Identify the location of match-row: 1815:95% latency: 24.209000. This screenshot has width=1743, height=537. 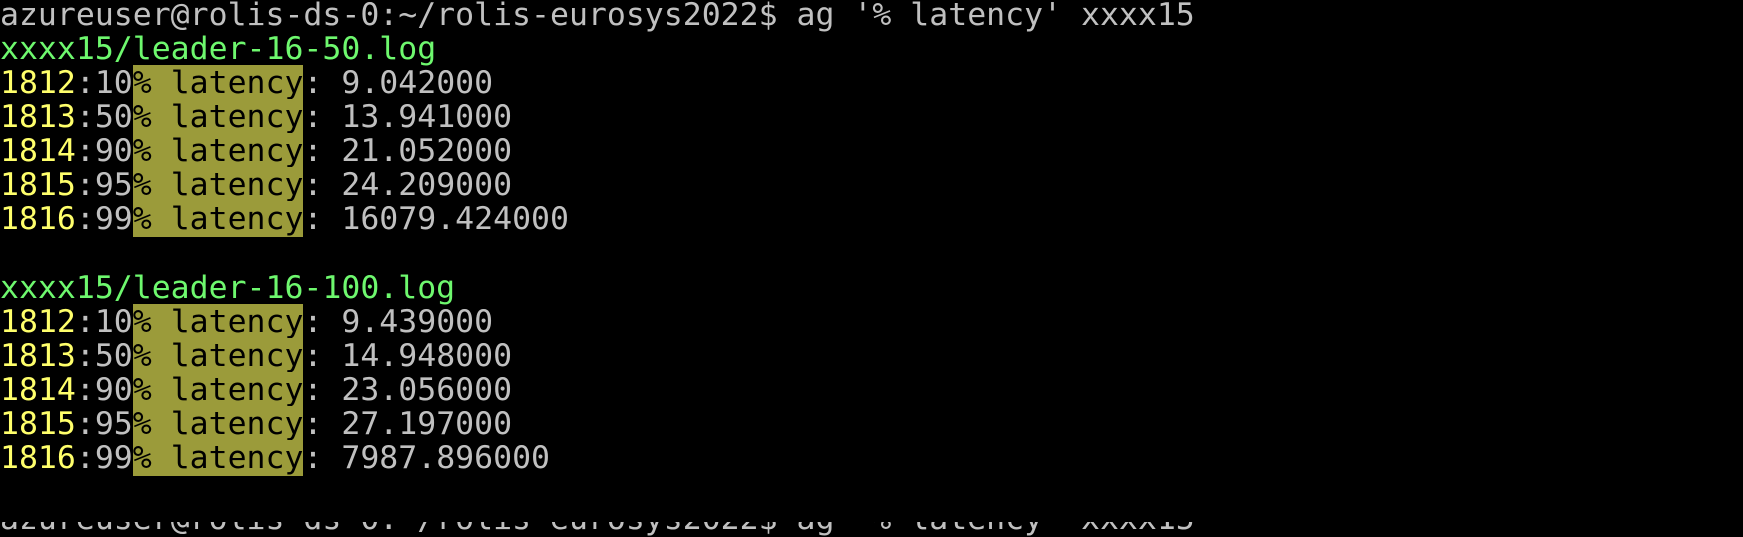
(256, 185).